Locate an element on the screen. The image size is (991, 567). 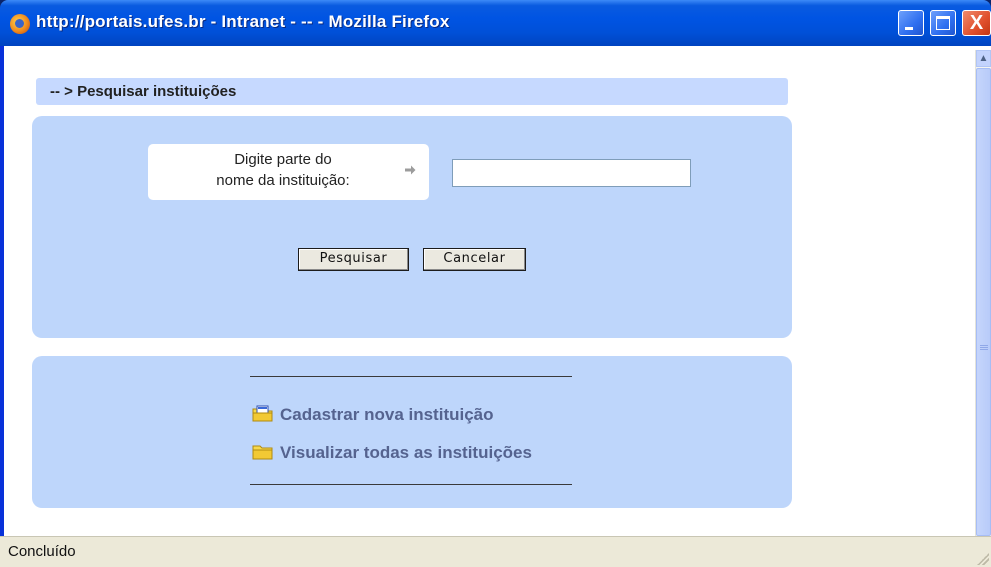
status-bar: Concluído is located at coordinates (495, 551).